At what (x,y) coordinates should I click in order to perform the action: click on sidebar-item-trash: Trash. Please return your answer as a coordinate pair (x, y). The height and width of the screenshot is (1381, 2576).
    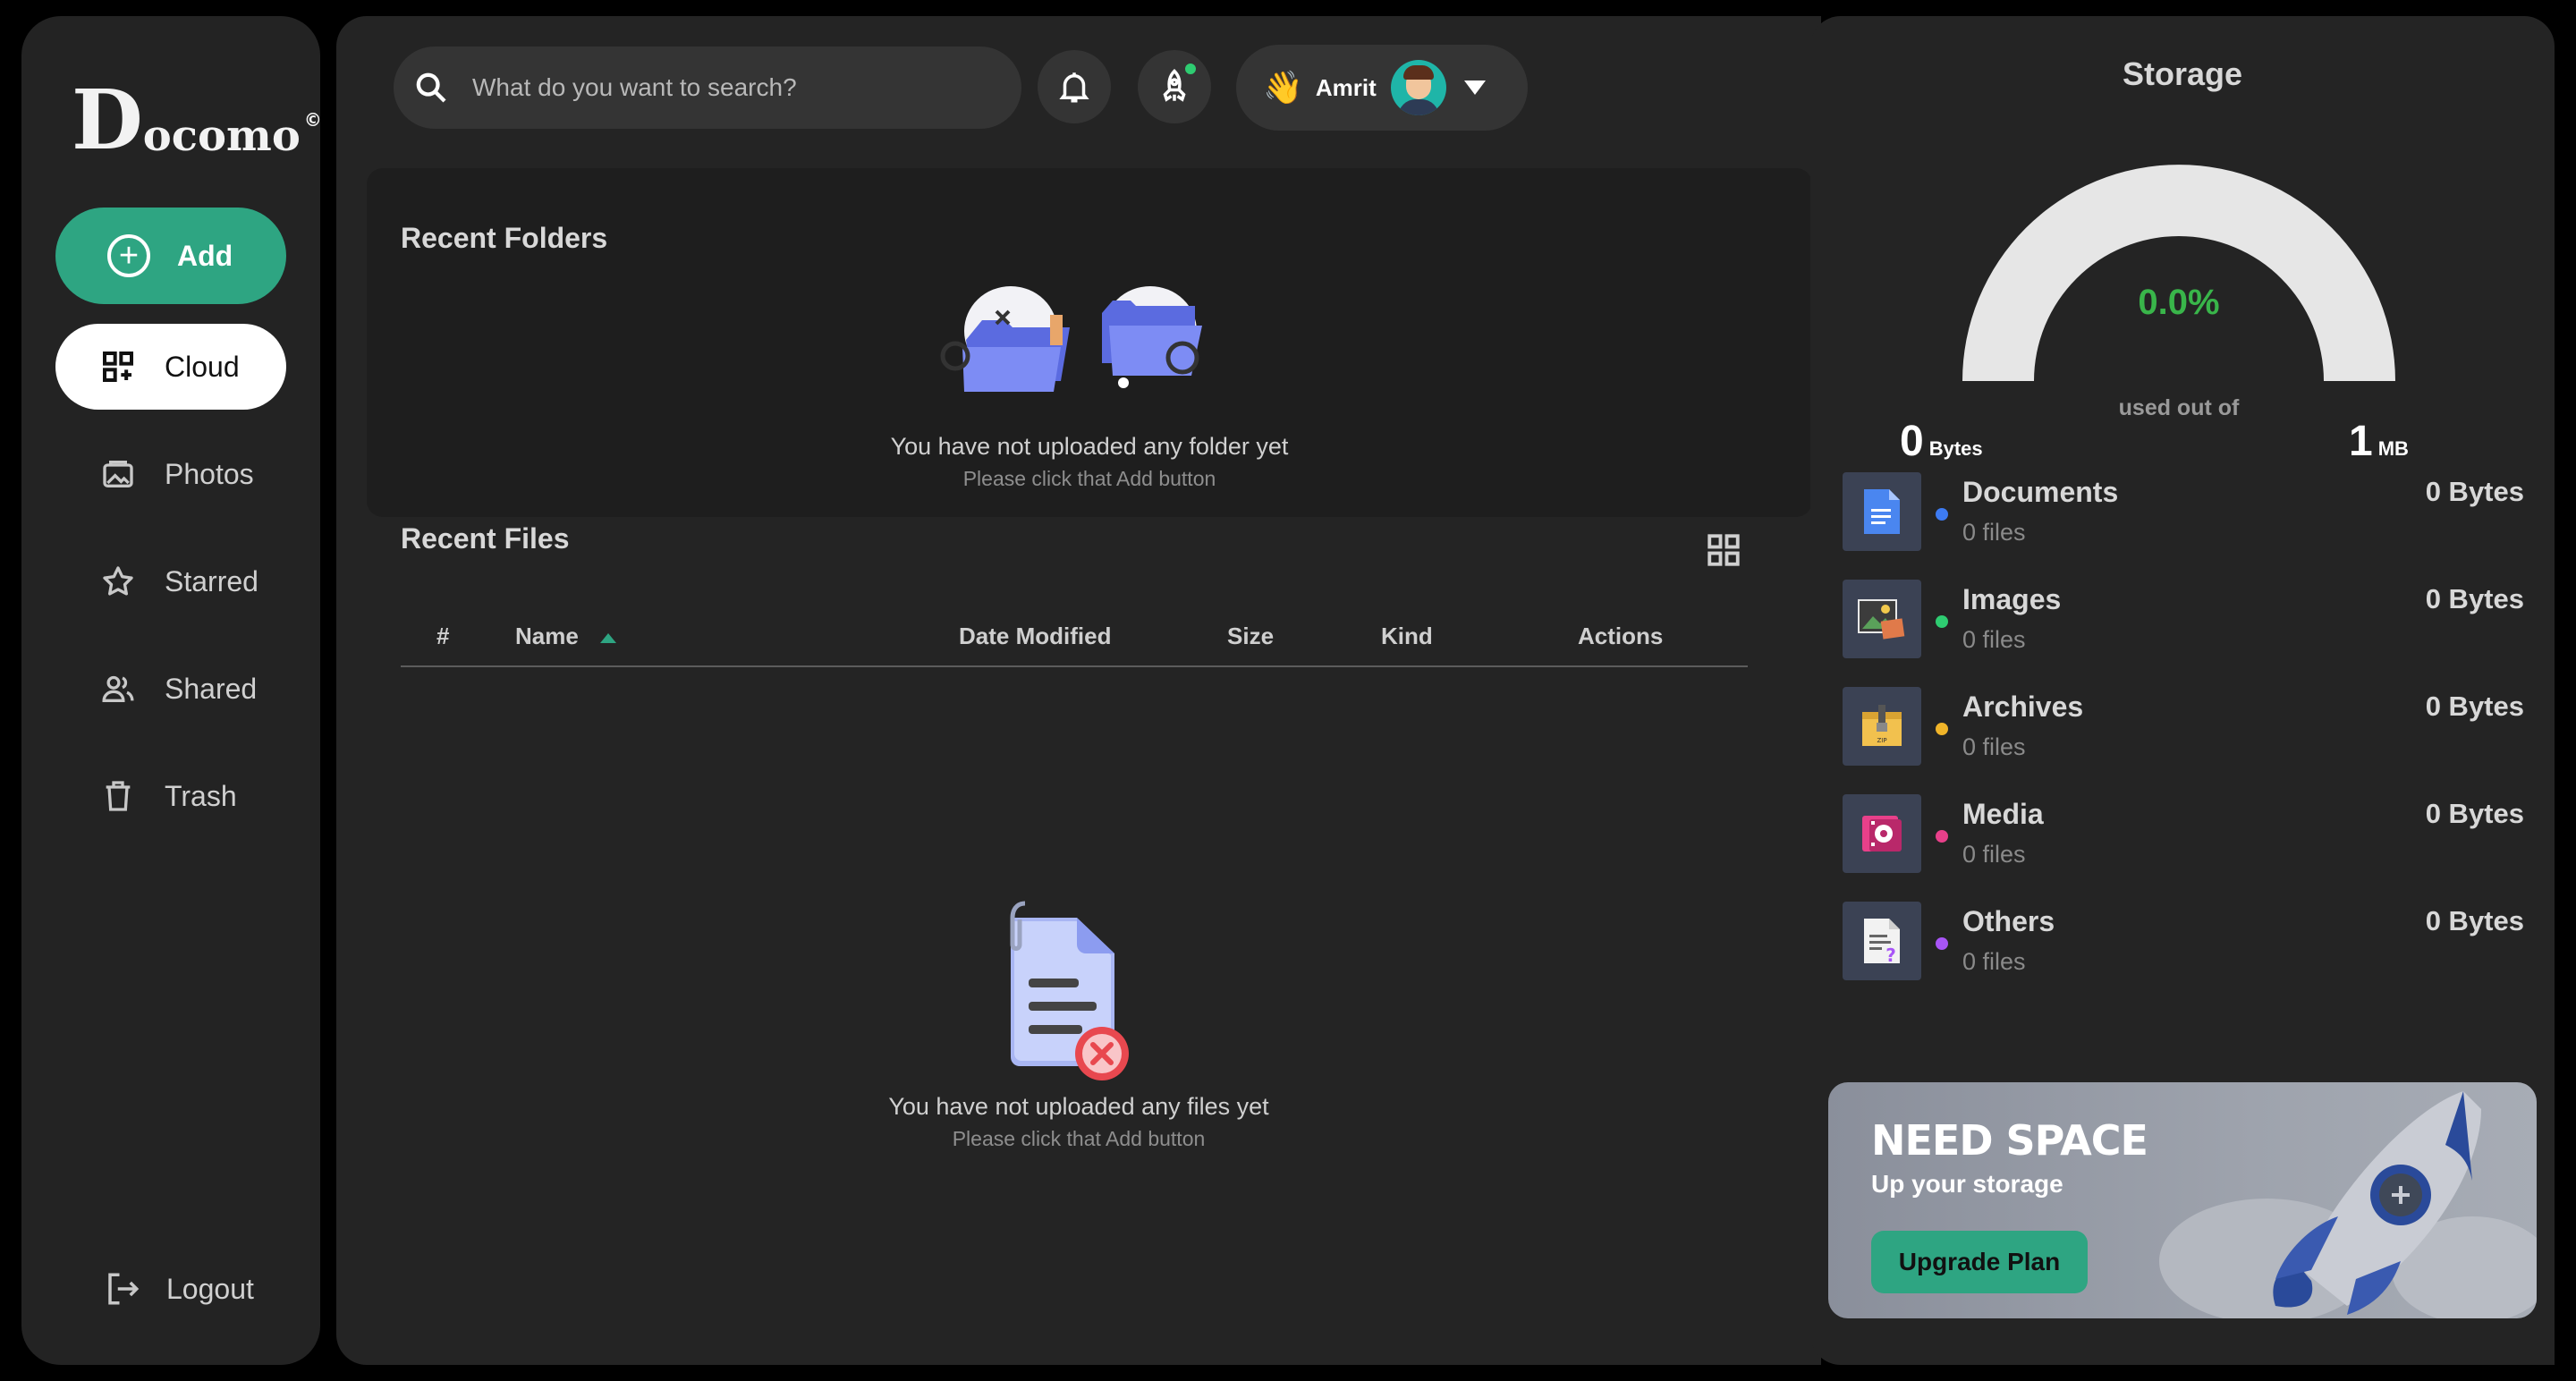
    Looking at the image, I should click on (170, 796).